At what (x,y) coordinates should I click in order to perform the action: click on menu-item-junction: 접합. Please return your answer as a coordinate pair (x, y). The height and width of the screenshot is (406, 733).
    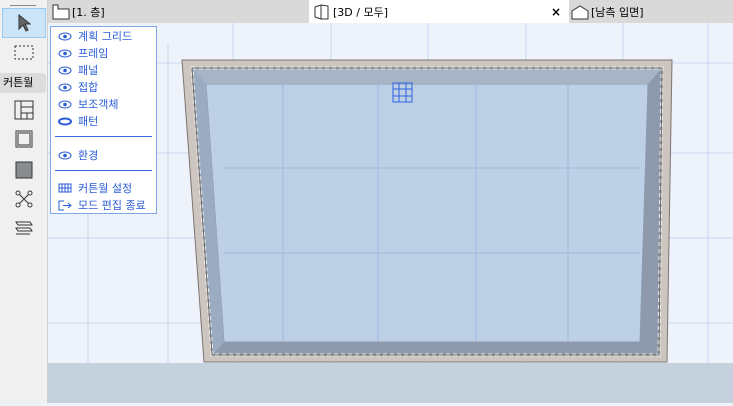
    Looking at the image, I should click on (78, 87).